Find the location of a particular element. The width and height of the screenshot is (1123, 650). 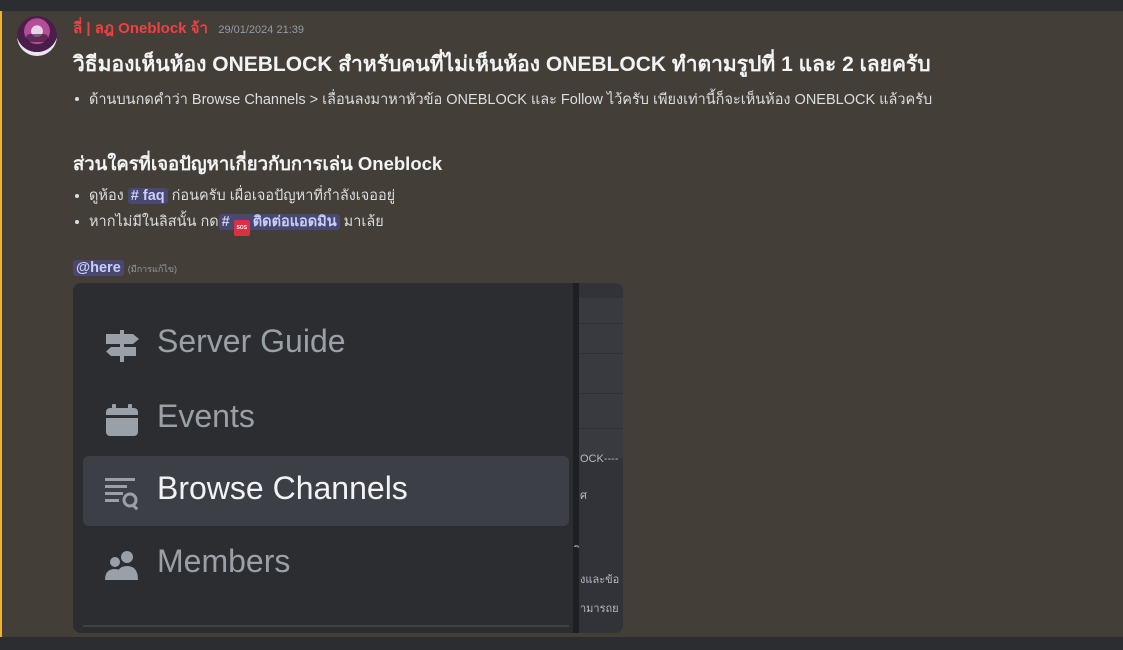

channel-mention-faq: # faq is located at coordinates (147, 196).